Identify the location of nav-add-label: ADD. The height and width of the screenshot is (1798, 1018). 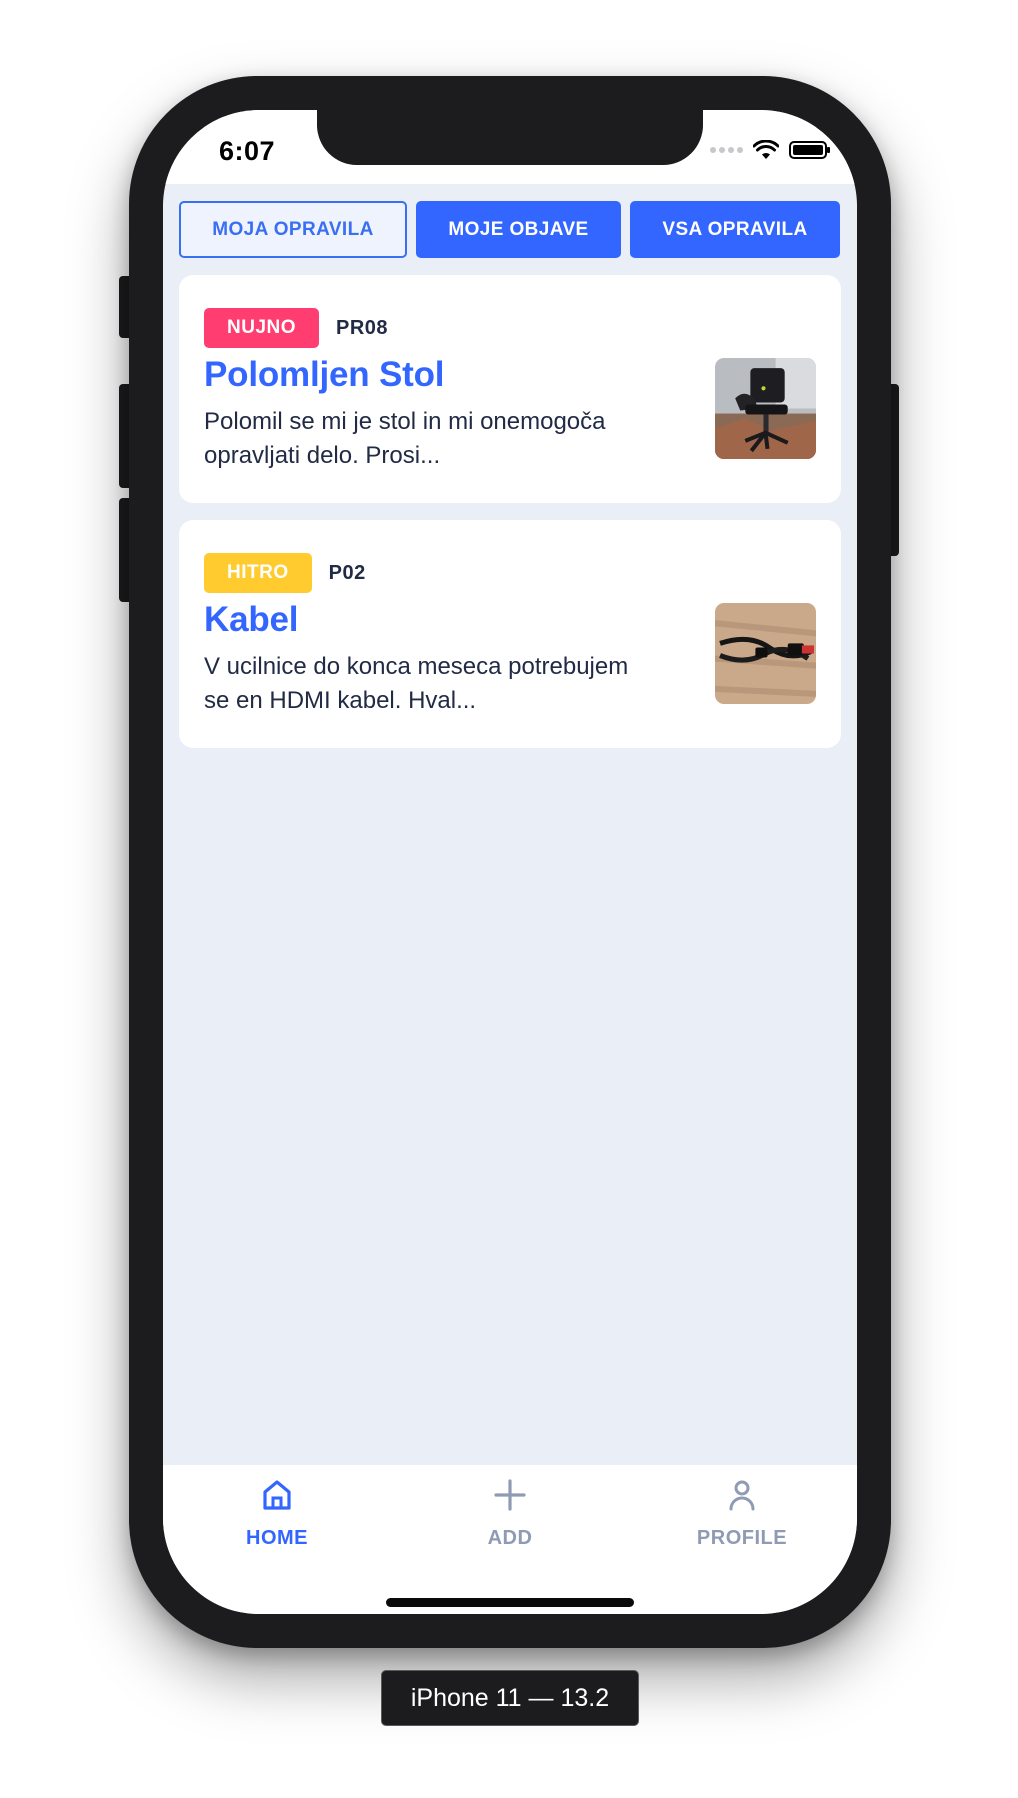
(510, 1538).